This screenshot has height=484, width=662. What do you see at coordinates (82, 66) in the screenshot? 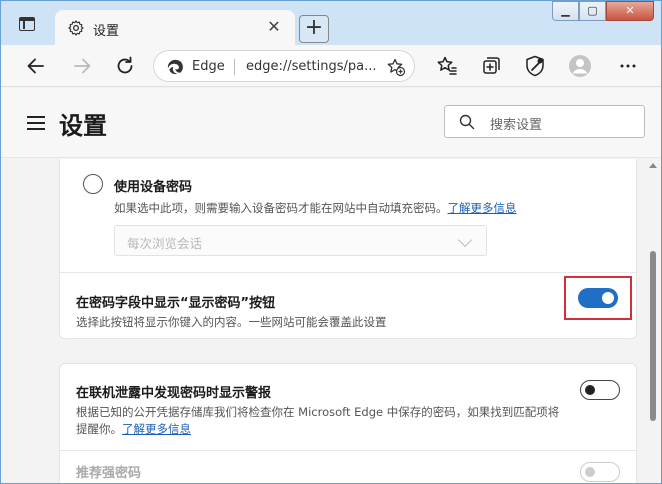
I see `forward-arrow-icon` at bounding box center [82, 66].